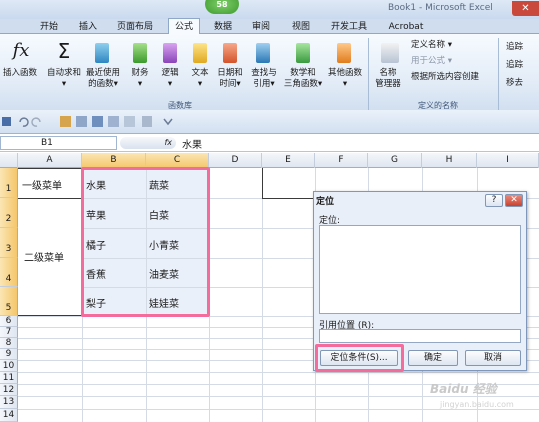 The height and width of the screenshot is (422, 539). Describe the element at coordinates (433, 358) in the screenshot. I see `ok-button: 确定` at that location.